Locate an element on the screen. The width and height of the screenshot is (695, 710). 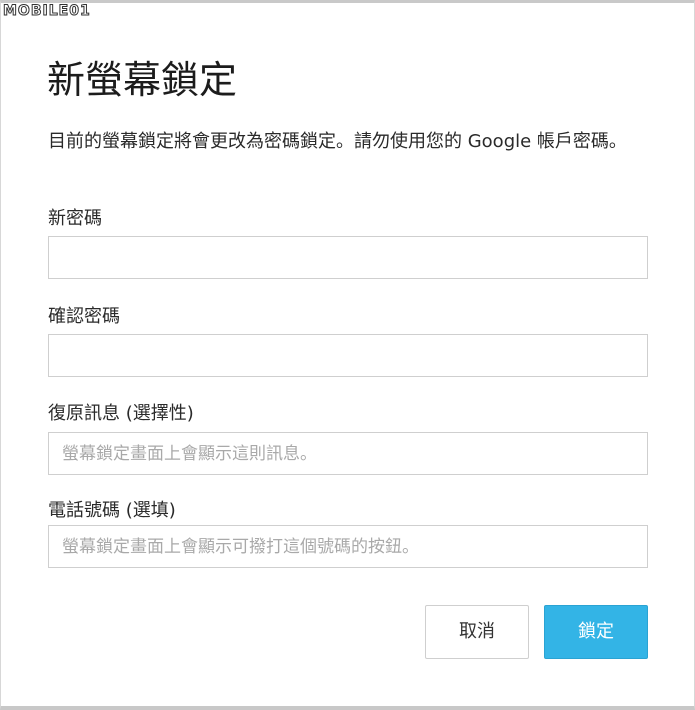
lock-button: 鎖定 is located at coordinates (596, 632).